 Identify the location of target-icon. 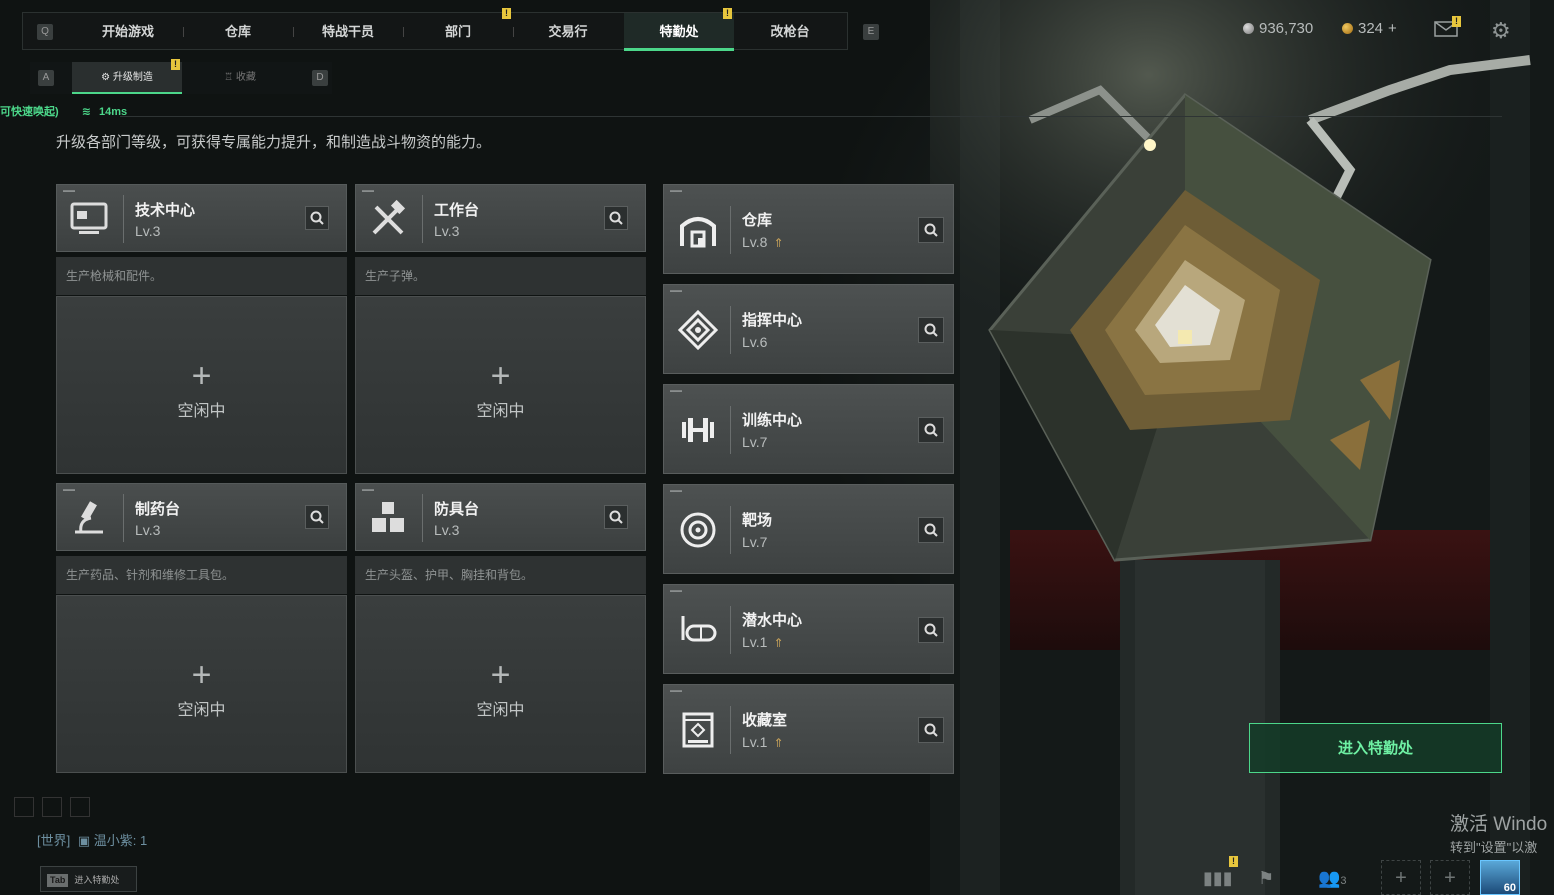
(698, 530).